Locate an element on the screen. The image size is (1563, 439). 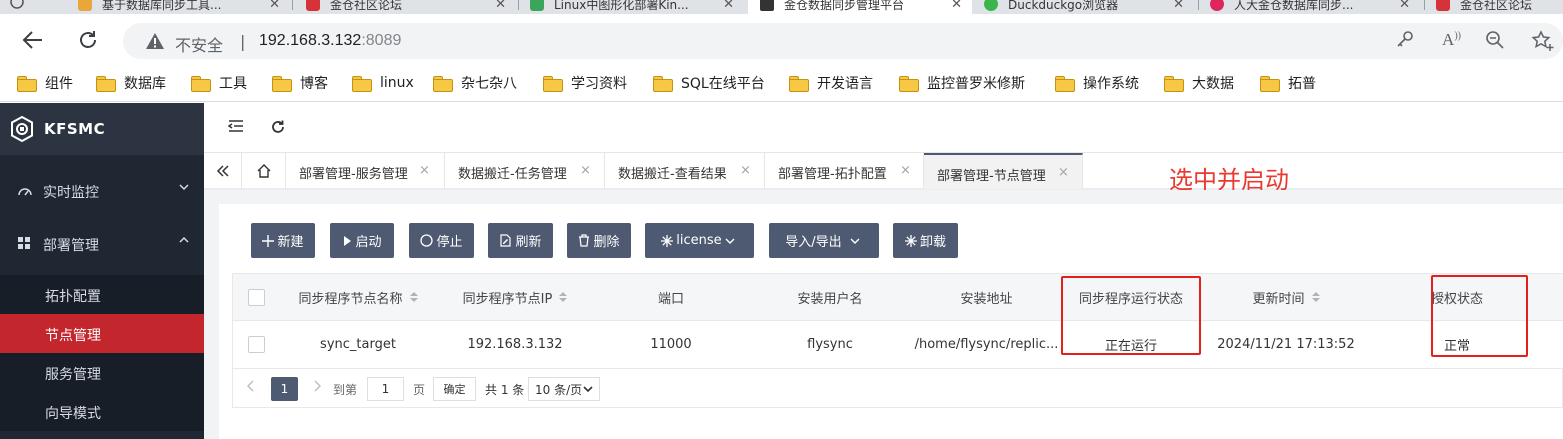
tab-topology-config: 部署管理-拓扑配置 × is located at coordinates (844, 171).